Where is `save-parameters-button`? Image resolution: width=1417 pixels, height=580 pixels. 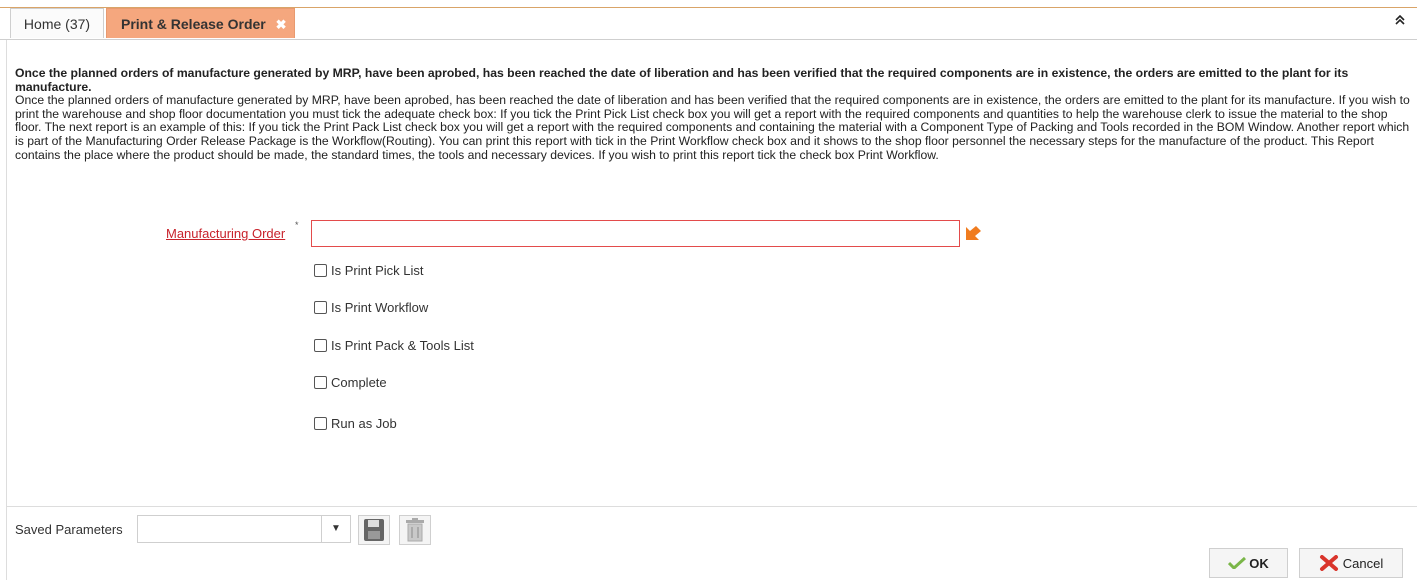 save-parameters-button is located at coordinates (374, 530).